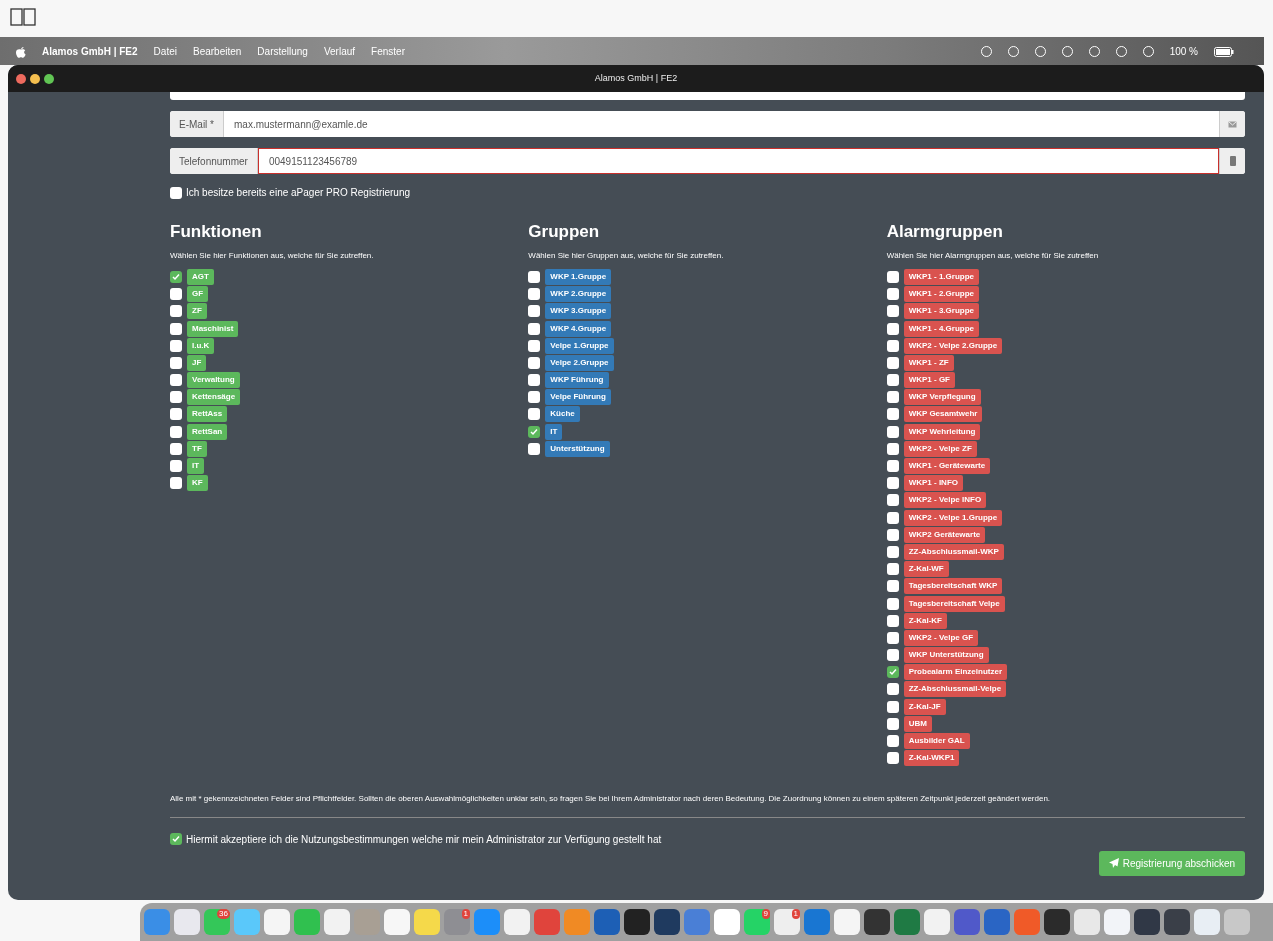 This screenshot has height=941, width=1273. I want to click on tag-label: GF, so click(198, 294).